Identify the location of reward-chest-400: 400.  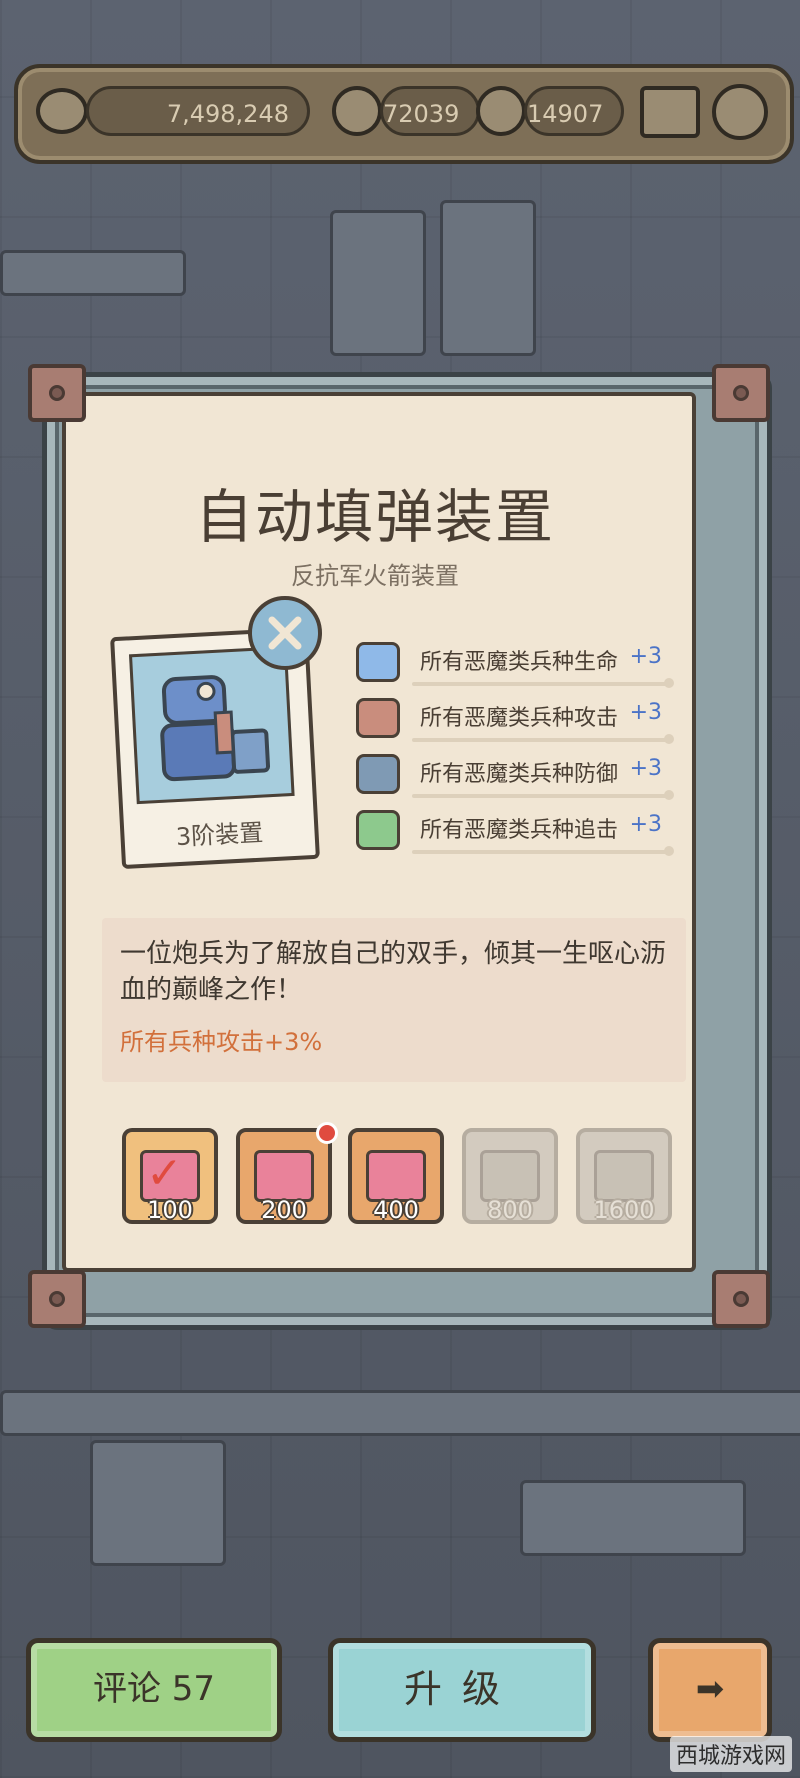
(396, 1176).